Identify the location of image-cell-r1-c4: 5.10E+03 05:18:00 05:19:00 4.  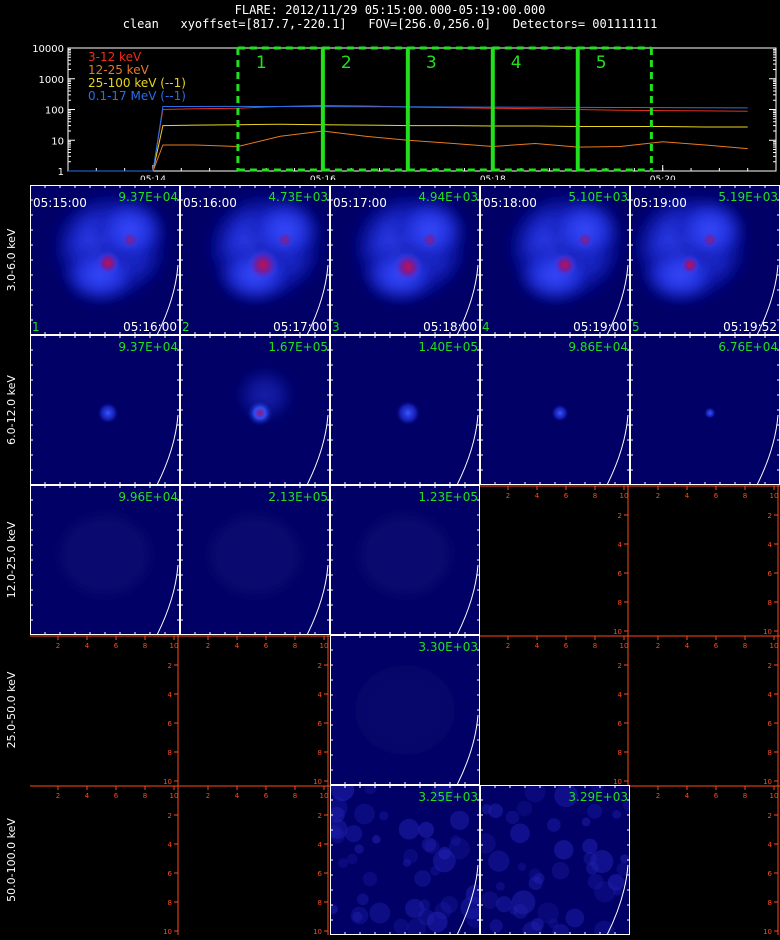
(555, 260).